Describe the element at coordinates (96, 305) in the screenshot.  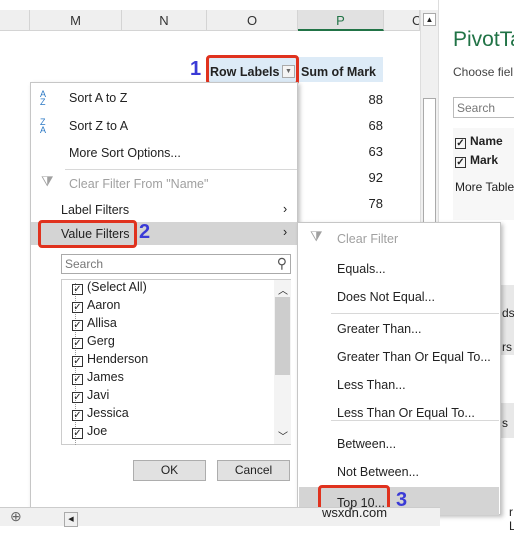
I see `list-item: ✓ Aaron` at that location.